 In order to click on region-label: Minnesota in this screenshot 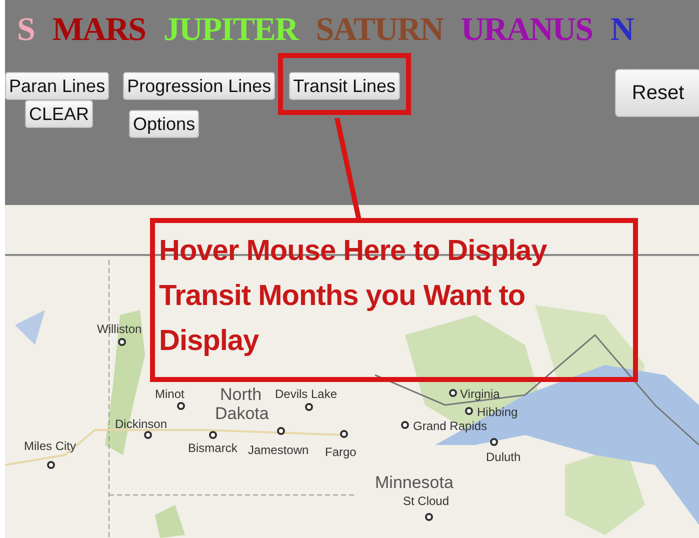, I will do `click(414, 483)`.